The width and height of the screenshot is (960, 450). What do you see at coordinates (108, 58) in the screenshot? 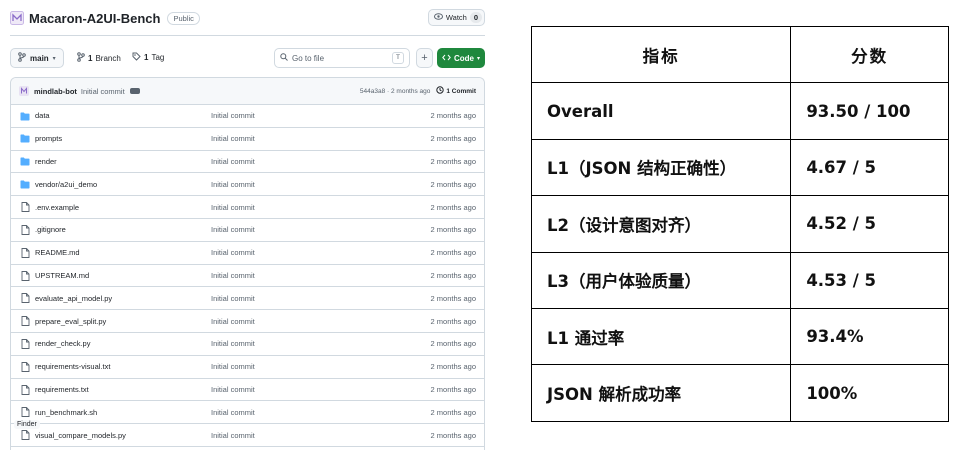
I see `branch-label: Branch` at bounding box center [108, 58].